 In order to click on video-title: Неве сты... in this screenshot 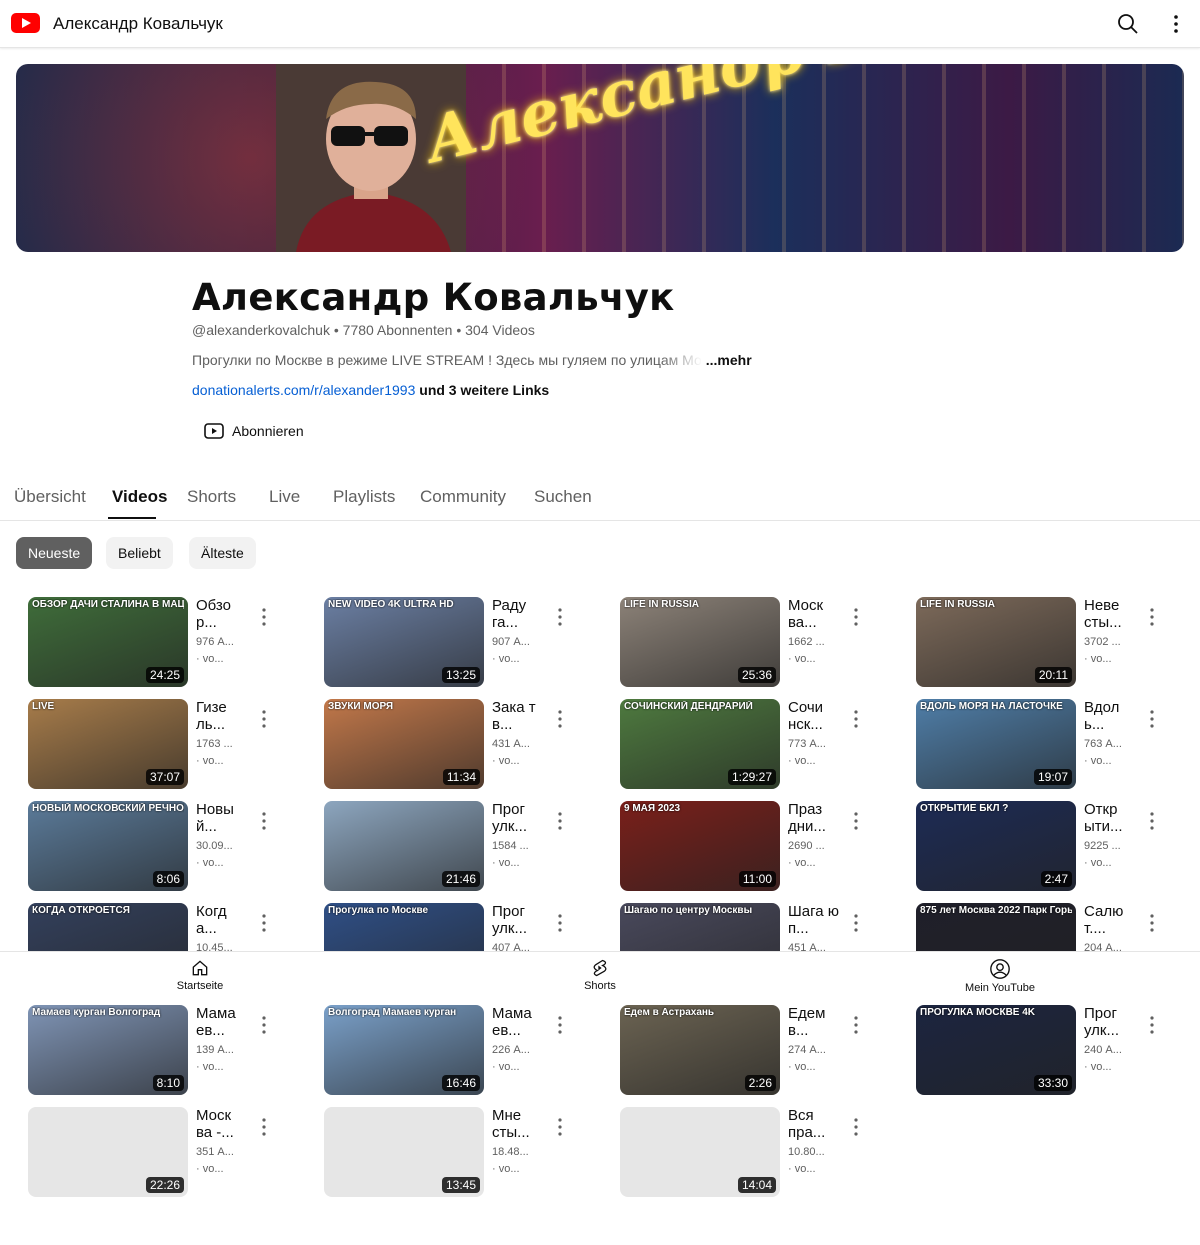, I will do `click(1110, 614)`.